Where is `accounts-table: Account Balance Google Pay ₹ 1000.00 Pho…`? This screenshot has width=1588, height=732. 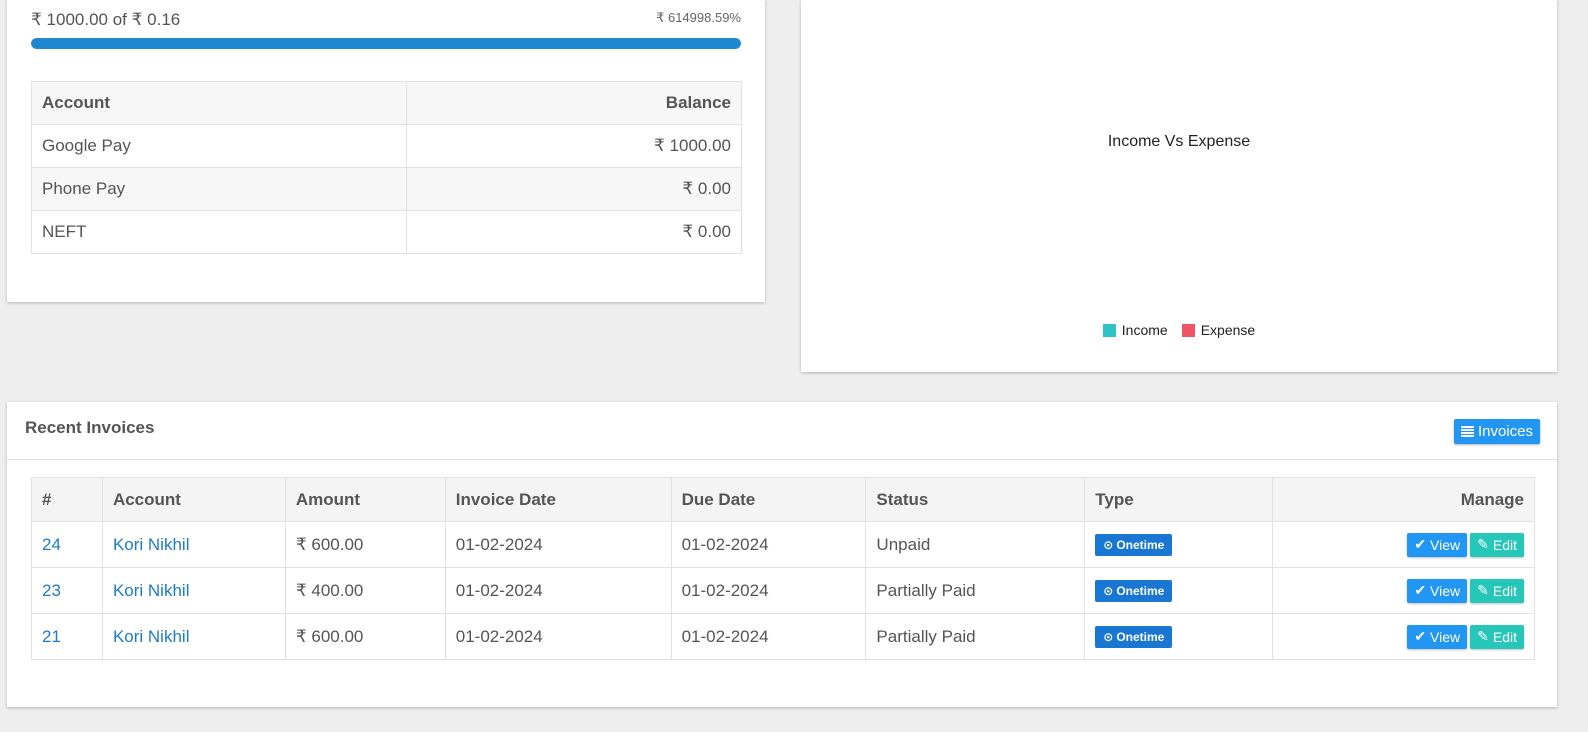
accounts-table: Account Balance Google Pay ₹ 1000.00 Pho… is located at coordinates (386, 167).